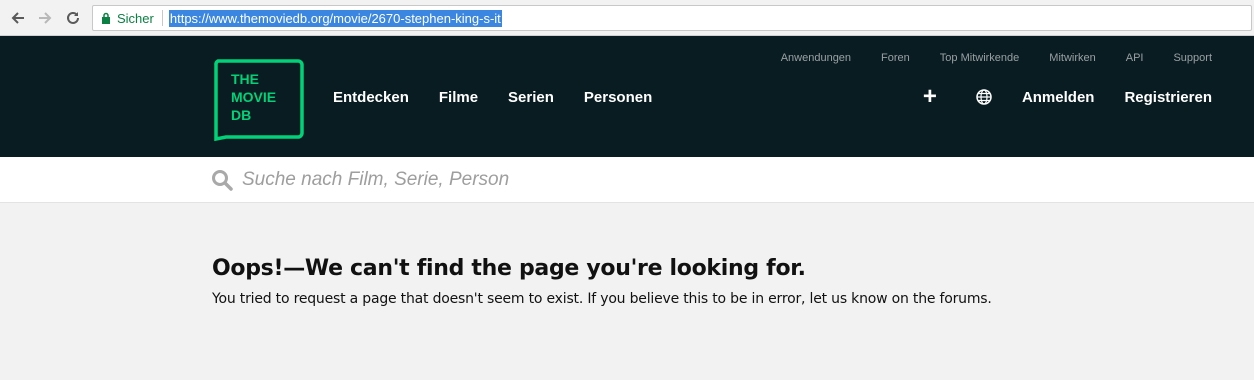 Image resolution: width=1254 pixels, height=380 pixels. What do you see at coordinates (1072, 58) in the screenshot?
I see `sub-nav-mitwirken: Mitwirken` at bounding box center [1072, 58].